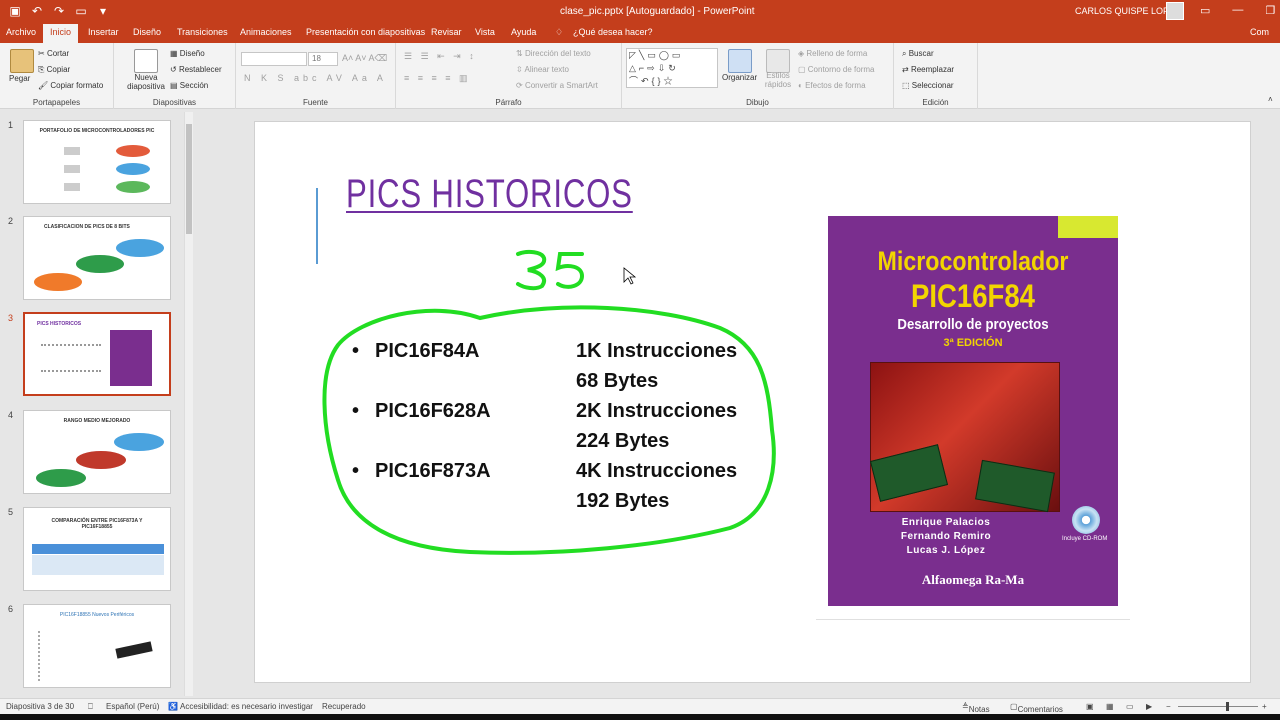  What do you see at coordinates (1237, 10) in the screenshot?
I see `minimize-icon: —` at bounding box center [1237, 10].